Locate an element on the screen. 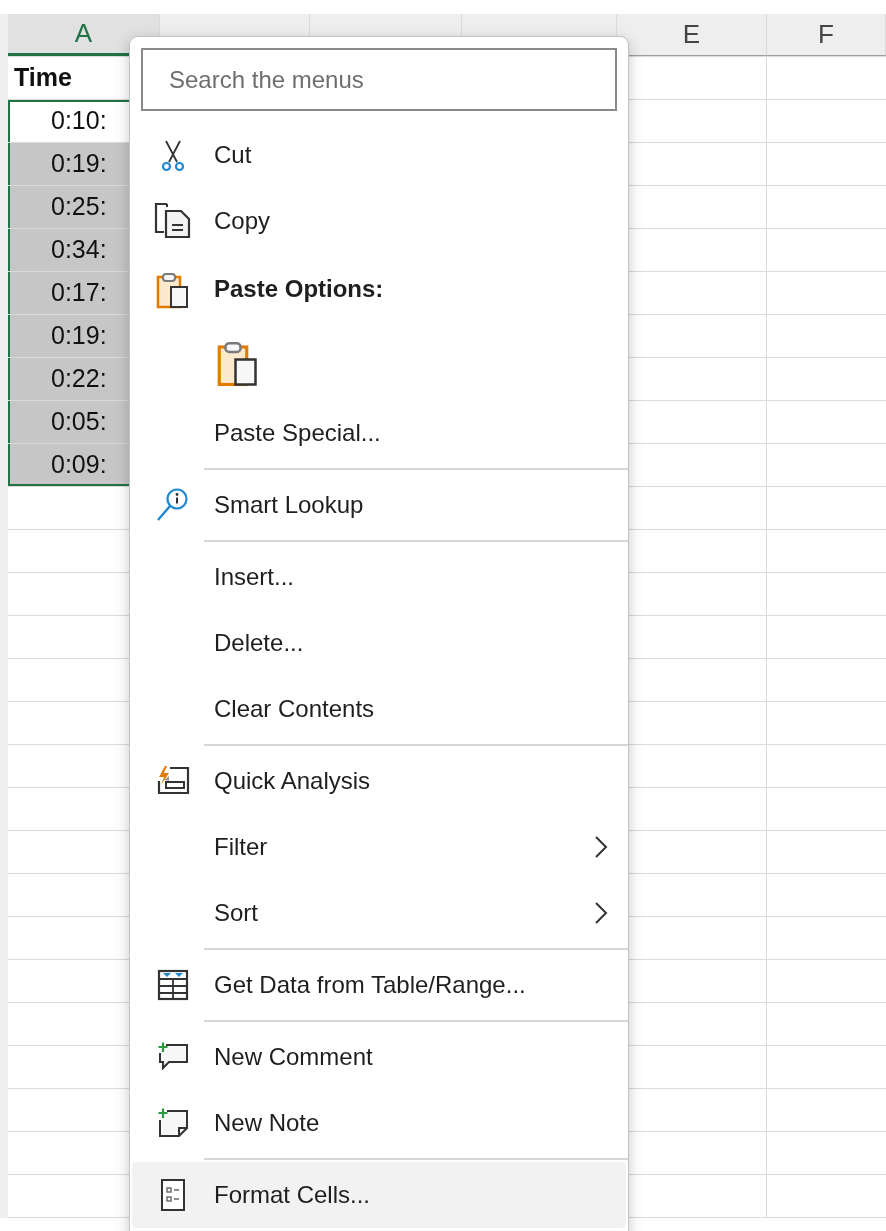  menu-item: Filter is located at coordinates (379, 847).